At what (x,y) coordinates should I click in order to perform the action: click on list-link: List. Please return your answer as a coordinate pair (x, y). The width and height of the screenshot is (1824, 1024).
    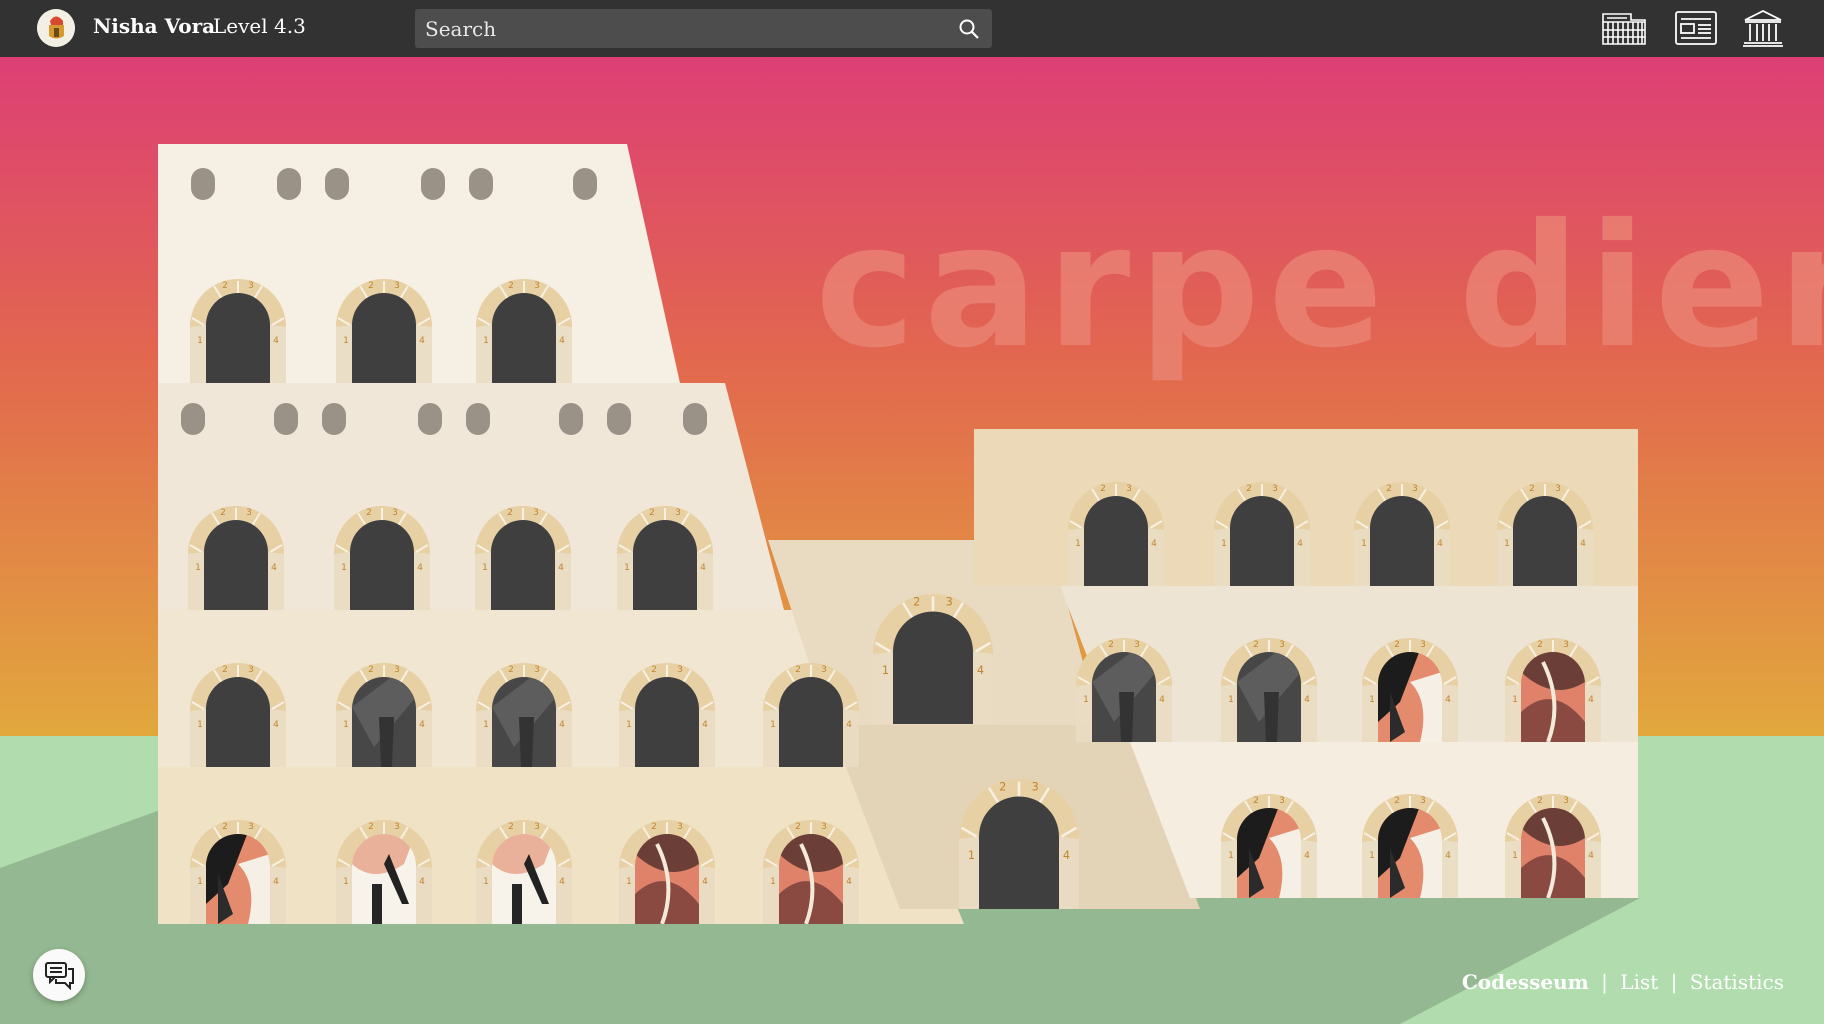
    Looking at the image, I should click on (1639, 982).